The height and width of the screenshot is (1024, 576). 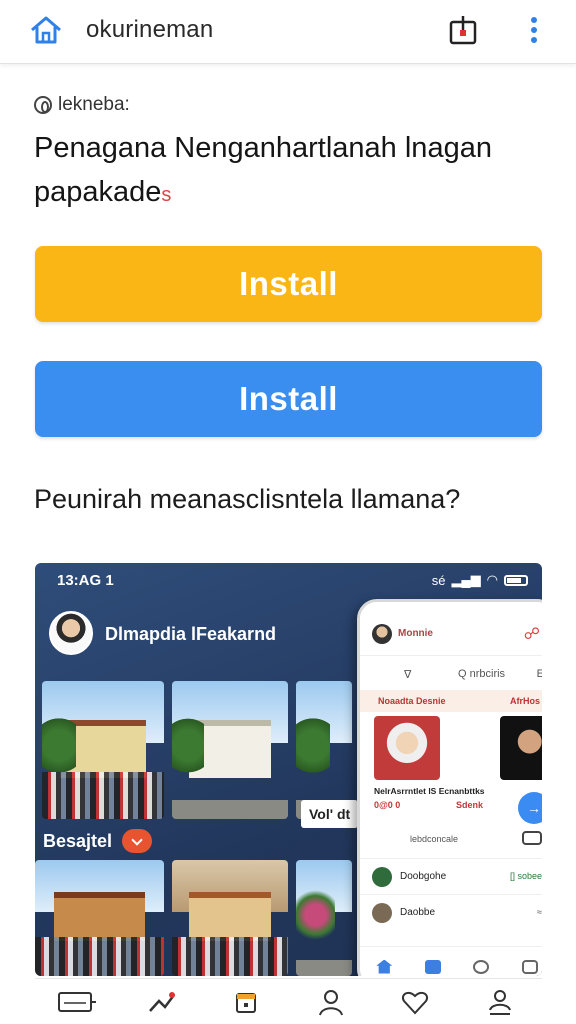 I want to click on status-time: 13:AG 1, so click(x=85, y=580).